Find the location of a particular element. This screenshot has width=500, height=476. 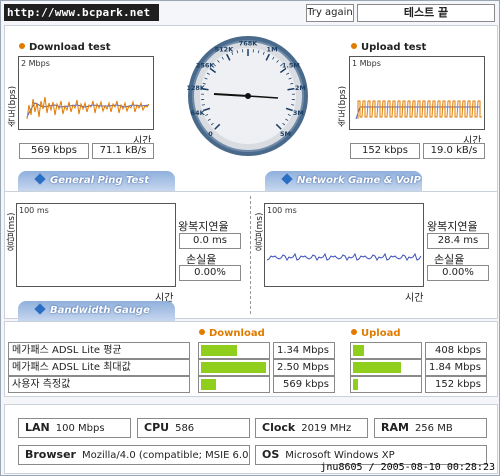

test-done-button: 테스트 끝 is located at coordinates (426, 13).